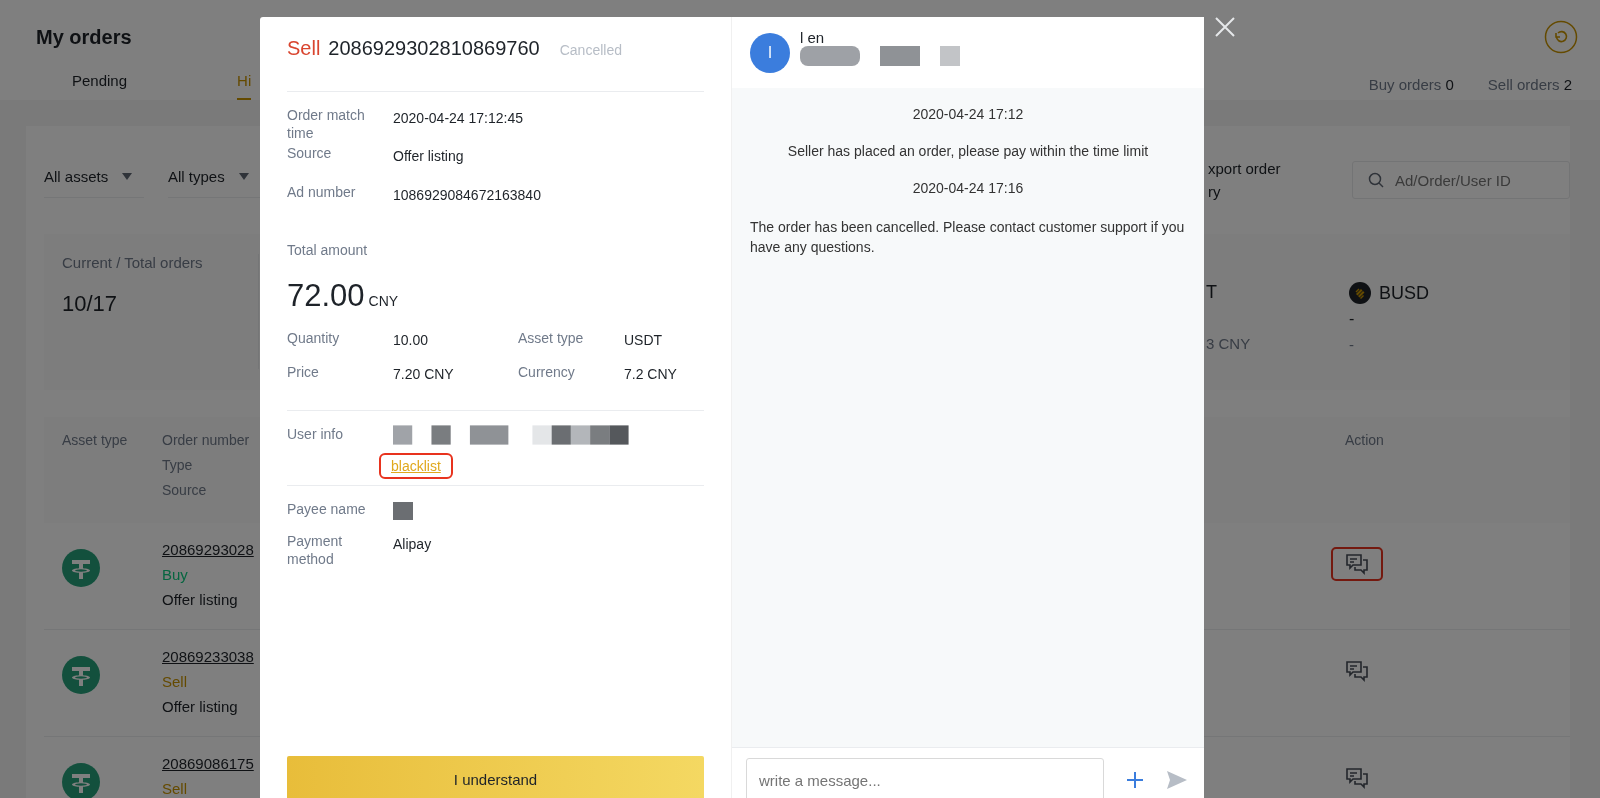 The image size is (1600, 798). I want to click on order-status: Cancelled, so click(590, 50).